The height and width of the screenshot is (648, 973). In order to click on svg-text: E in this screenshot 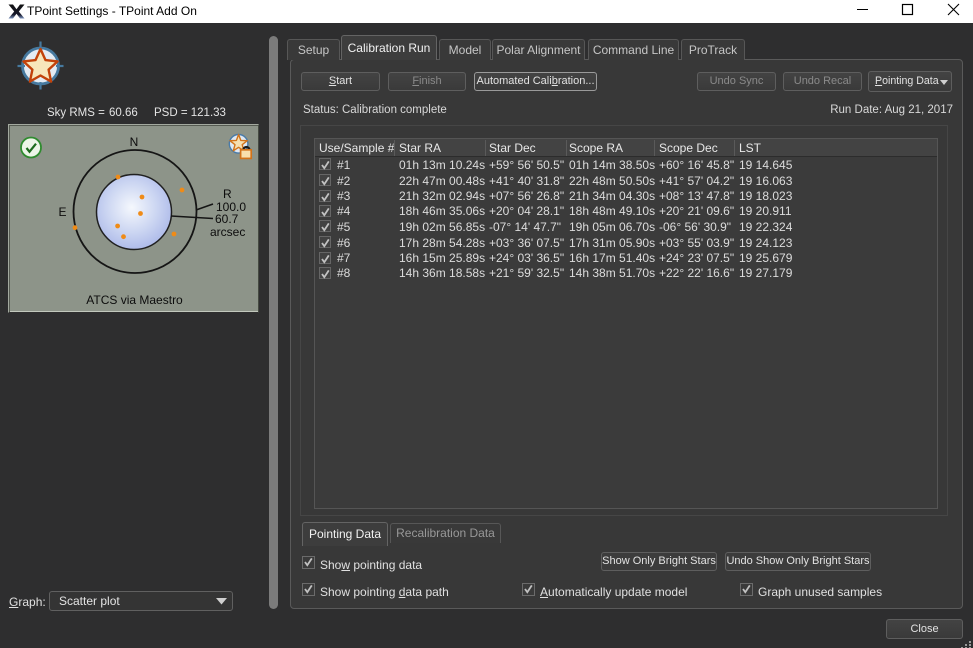, I will do `click(62, 212)`.